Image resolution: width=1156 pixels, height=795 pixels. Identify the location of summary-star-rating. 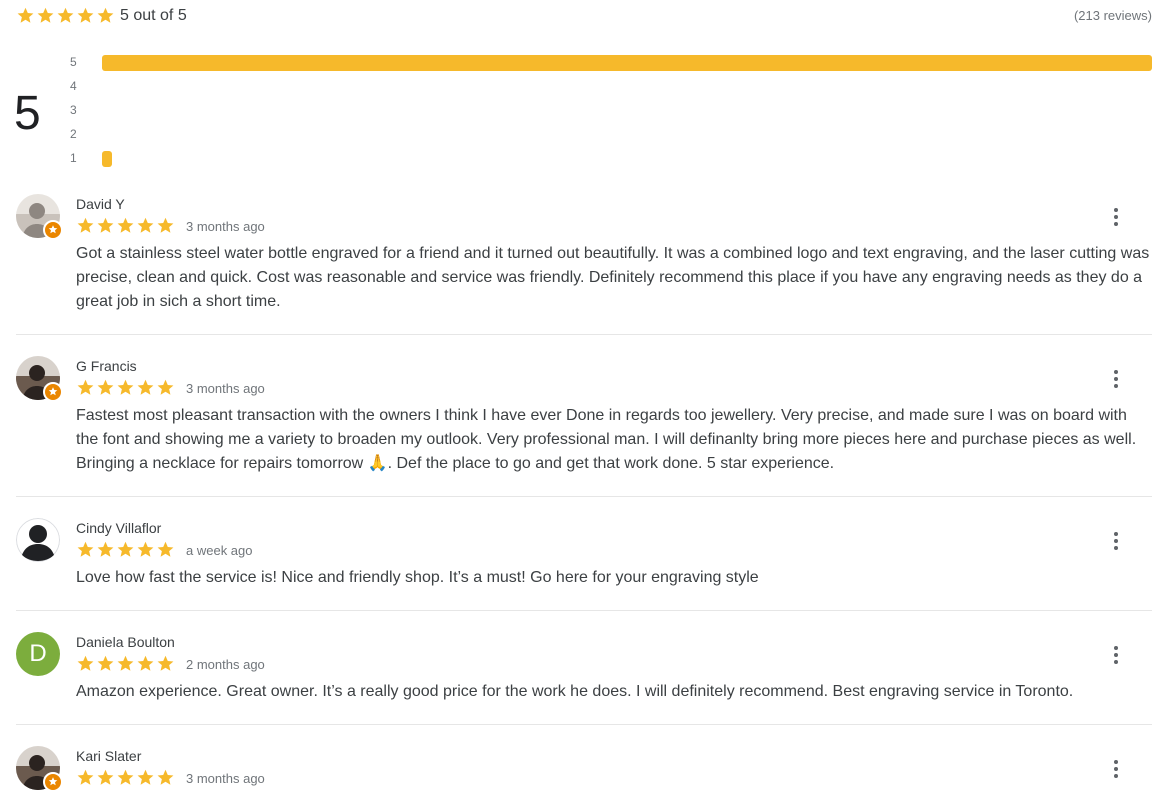
(66, 15).